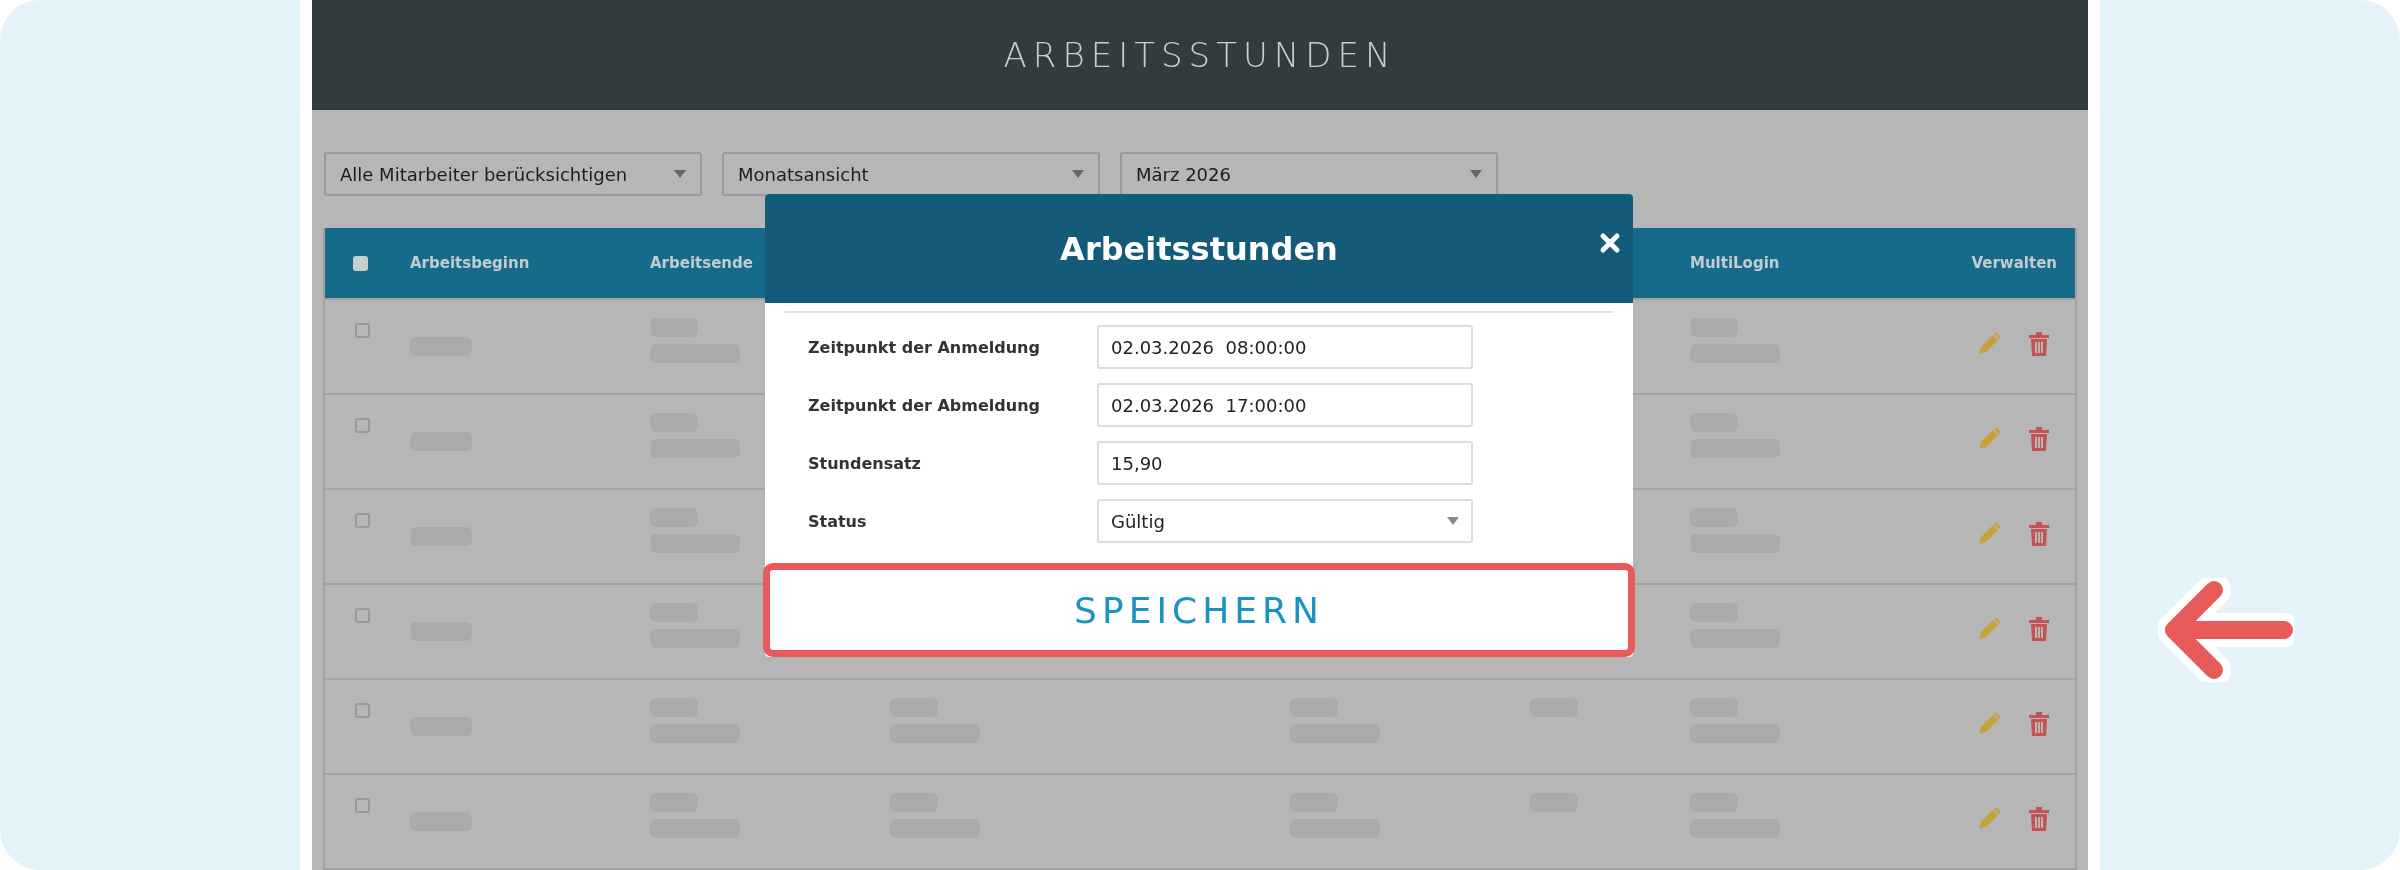  What do you see at coordinates (1285, 347) in the screenshot?
I see `input-field: 02.03.2026 08:00:00` at bounding box center [1285, 347].